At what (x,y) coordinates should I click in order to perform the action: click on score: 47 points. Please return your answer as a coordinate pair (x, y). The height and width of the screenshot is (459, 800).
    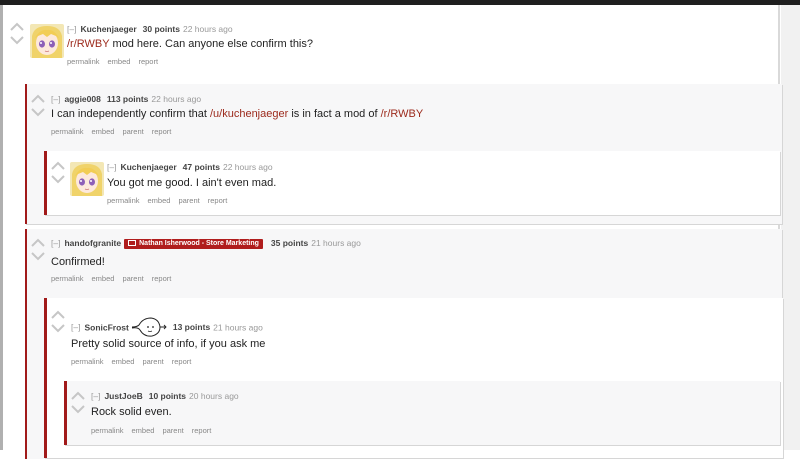
    Looking at the image, I should click on (201, 167).